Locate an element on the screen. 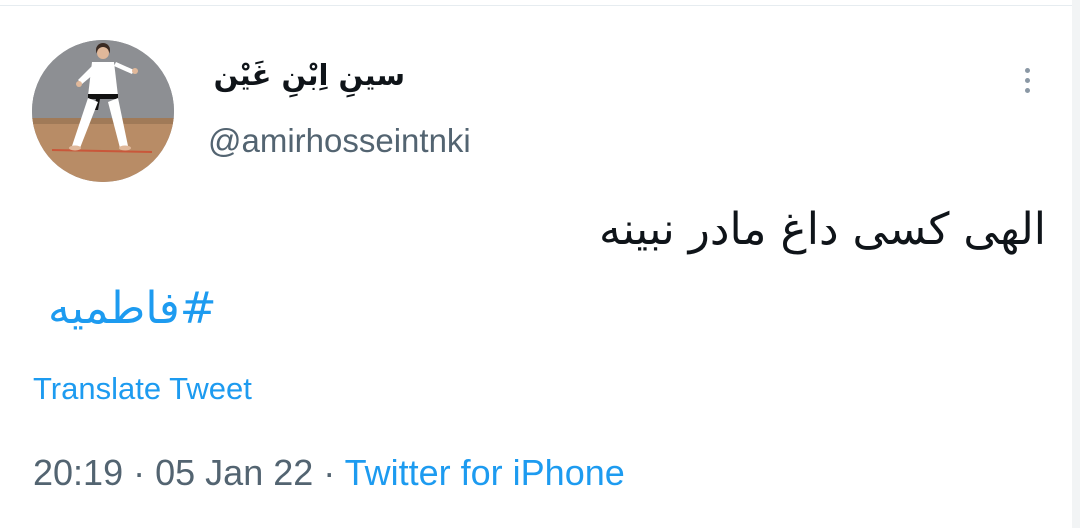 The height and width of the screenshot is (528, 1080). user-handle: @amirhosseintnki is located at coordinates (339, 141).